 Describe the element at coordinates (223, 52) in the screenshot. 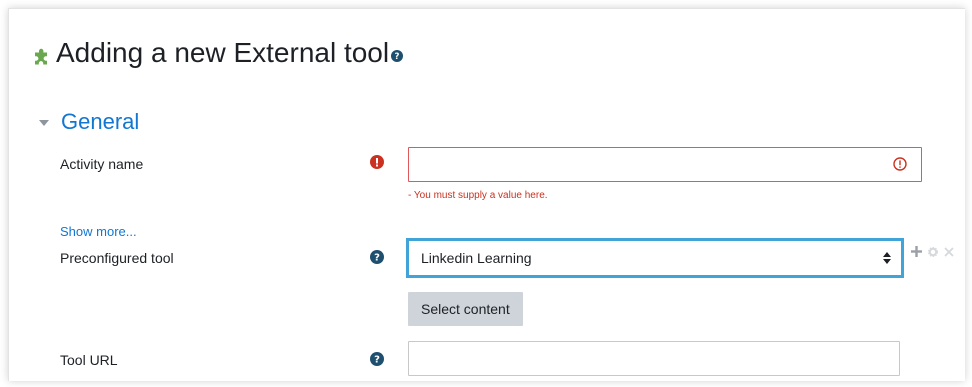

I see `page-title: Adding a new External tool` at that location.